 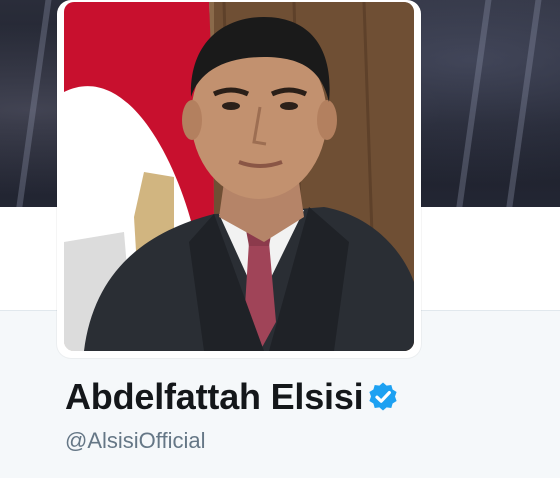 What do you see at coordinates (214, 397) in the screenshot?
I see `profile-name: Abdelfattah Elsisi` at bounding box center [214, 397].